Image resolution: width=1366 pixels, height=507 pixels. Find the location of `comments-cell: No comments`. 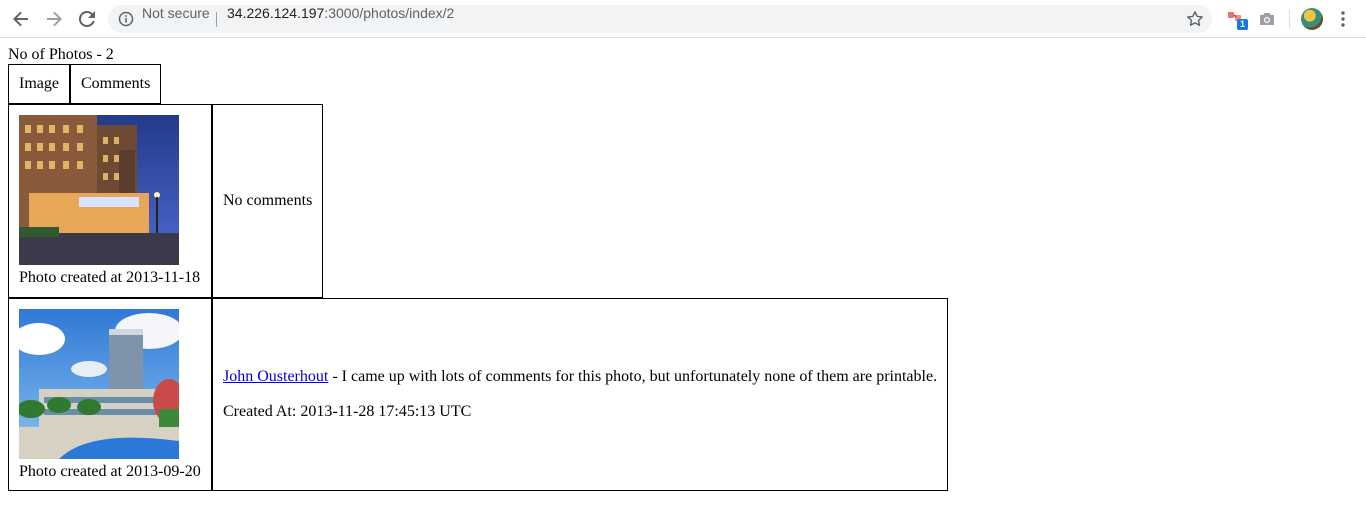

comments-cell: No comments is located at coordinates (268, 201).